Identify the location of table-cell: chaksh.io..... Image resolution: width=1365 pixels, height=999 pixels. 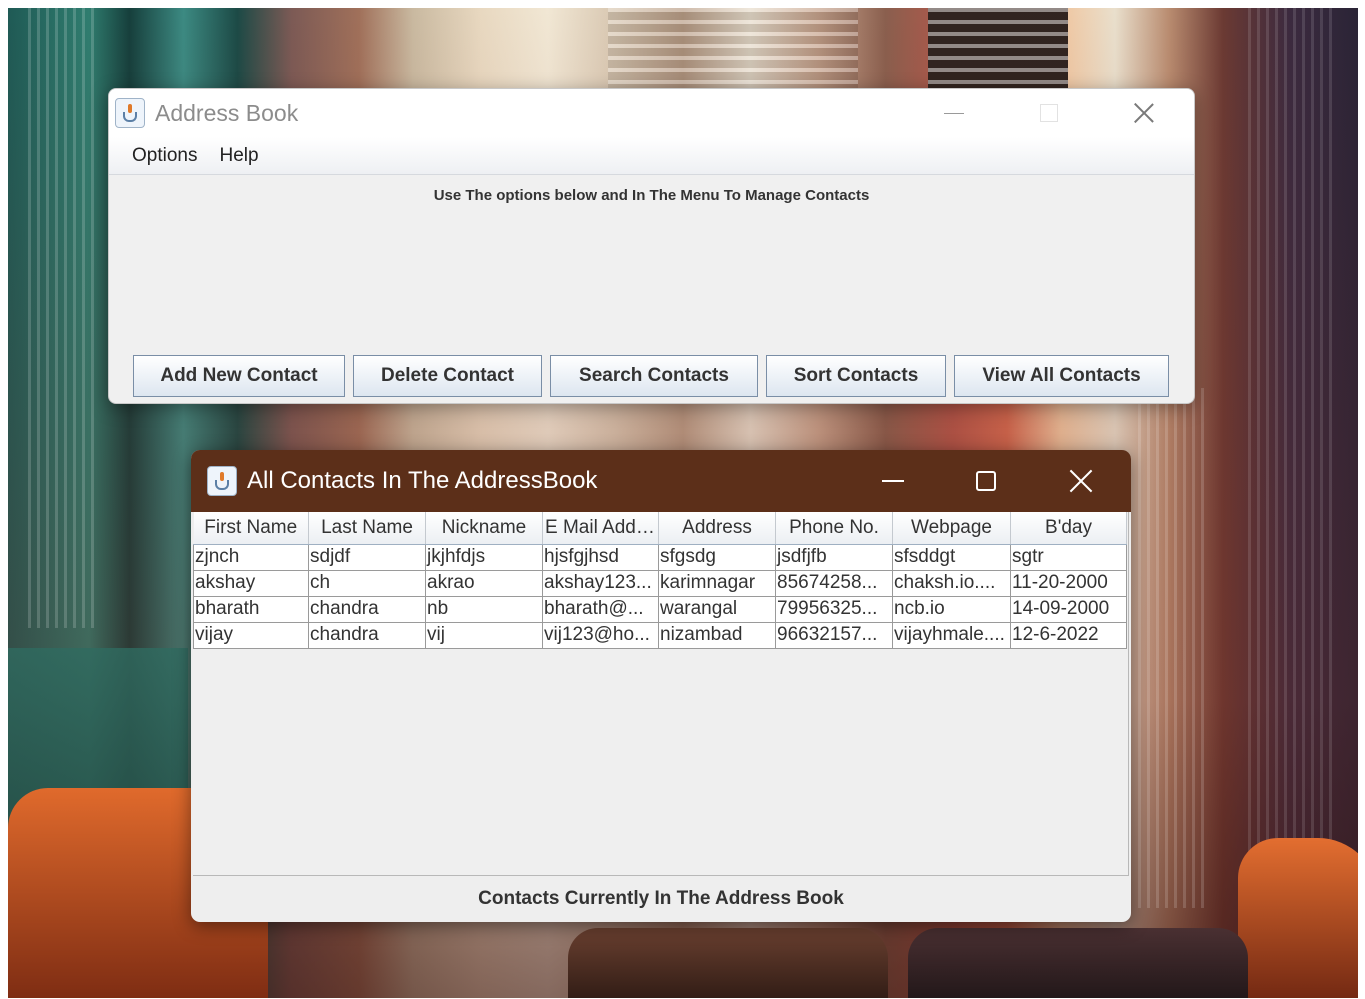
(951, 583).